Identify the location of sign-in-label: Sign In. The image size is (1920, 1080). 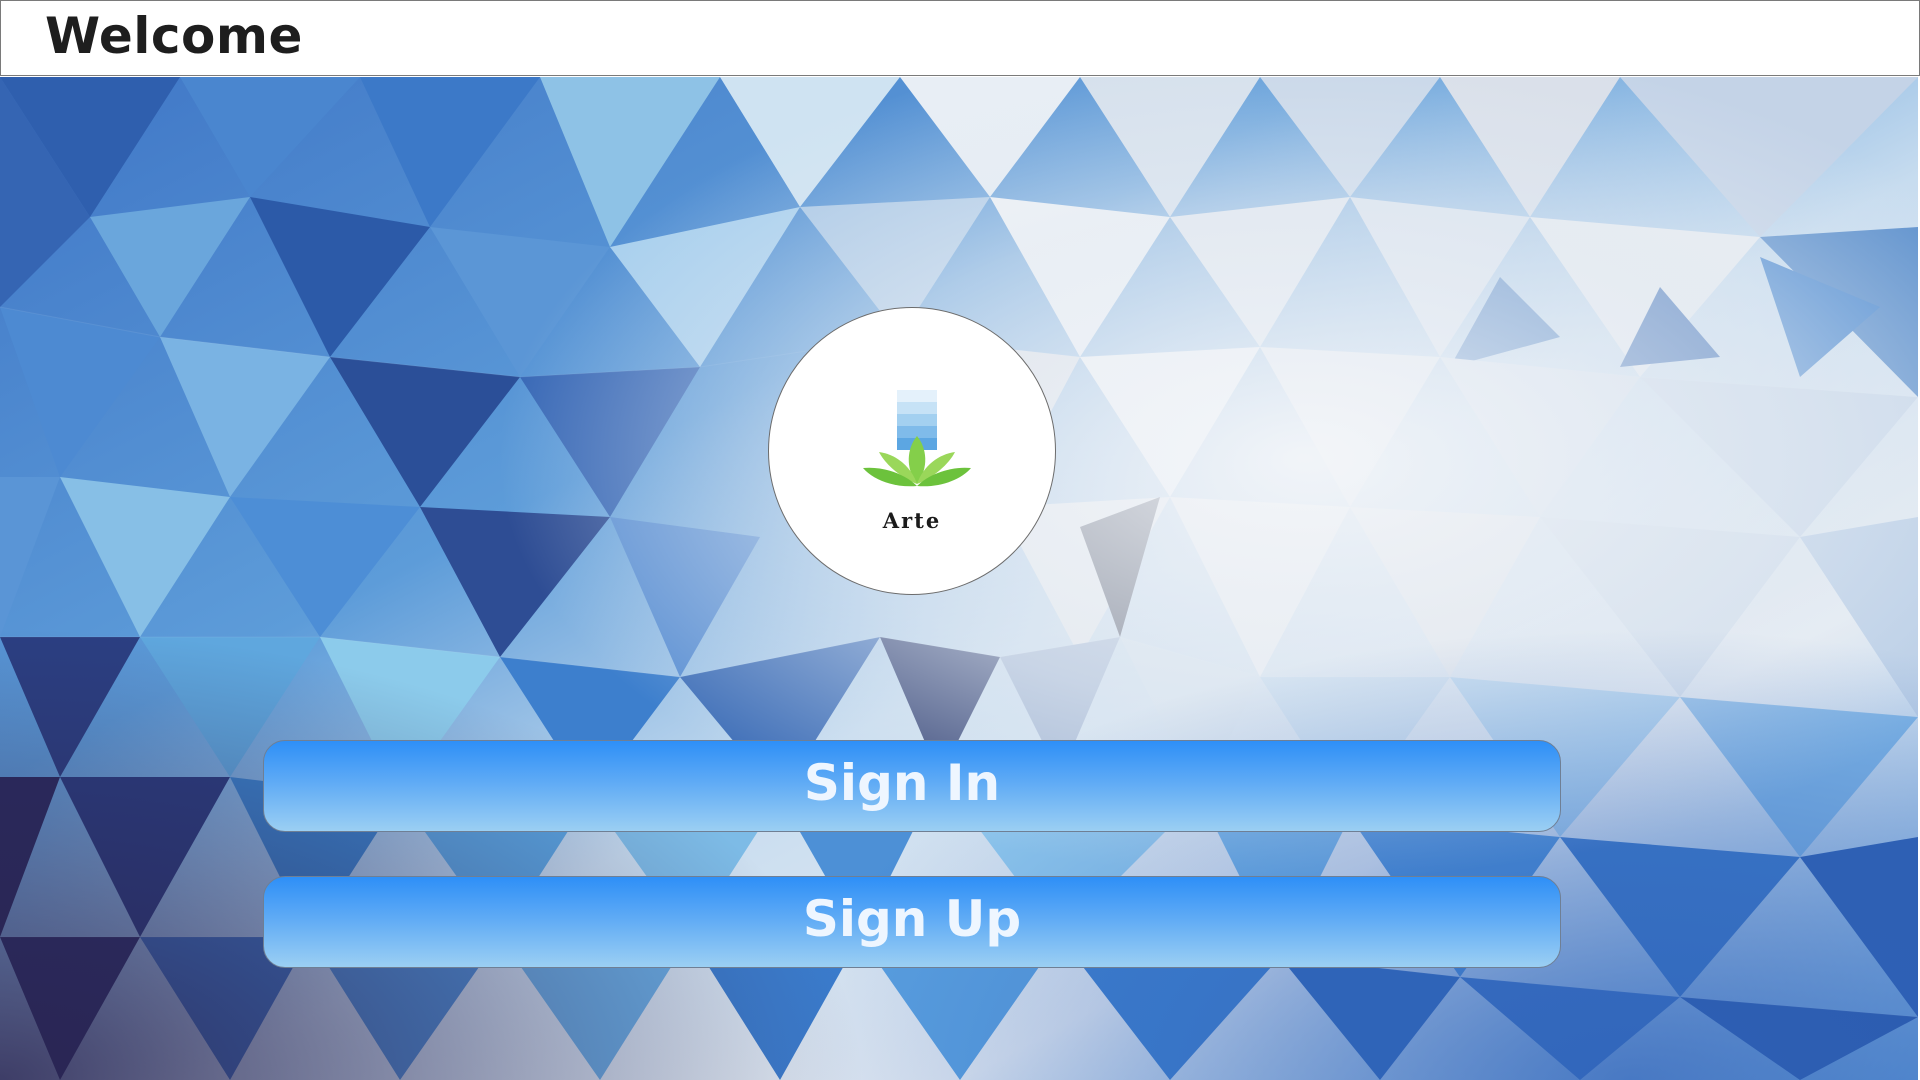
(902, 783).